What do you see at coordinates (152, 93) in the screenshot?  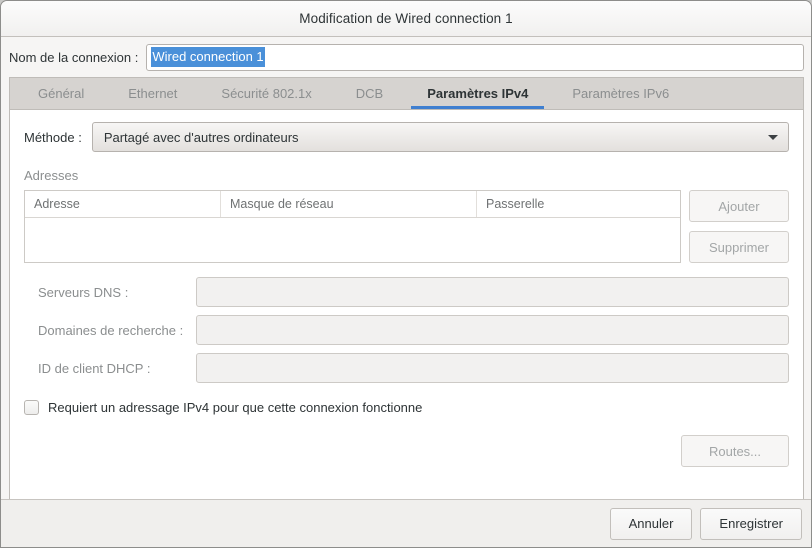 I see `tab-ethernet: Ethernet` at bounding box center [152, 93].